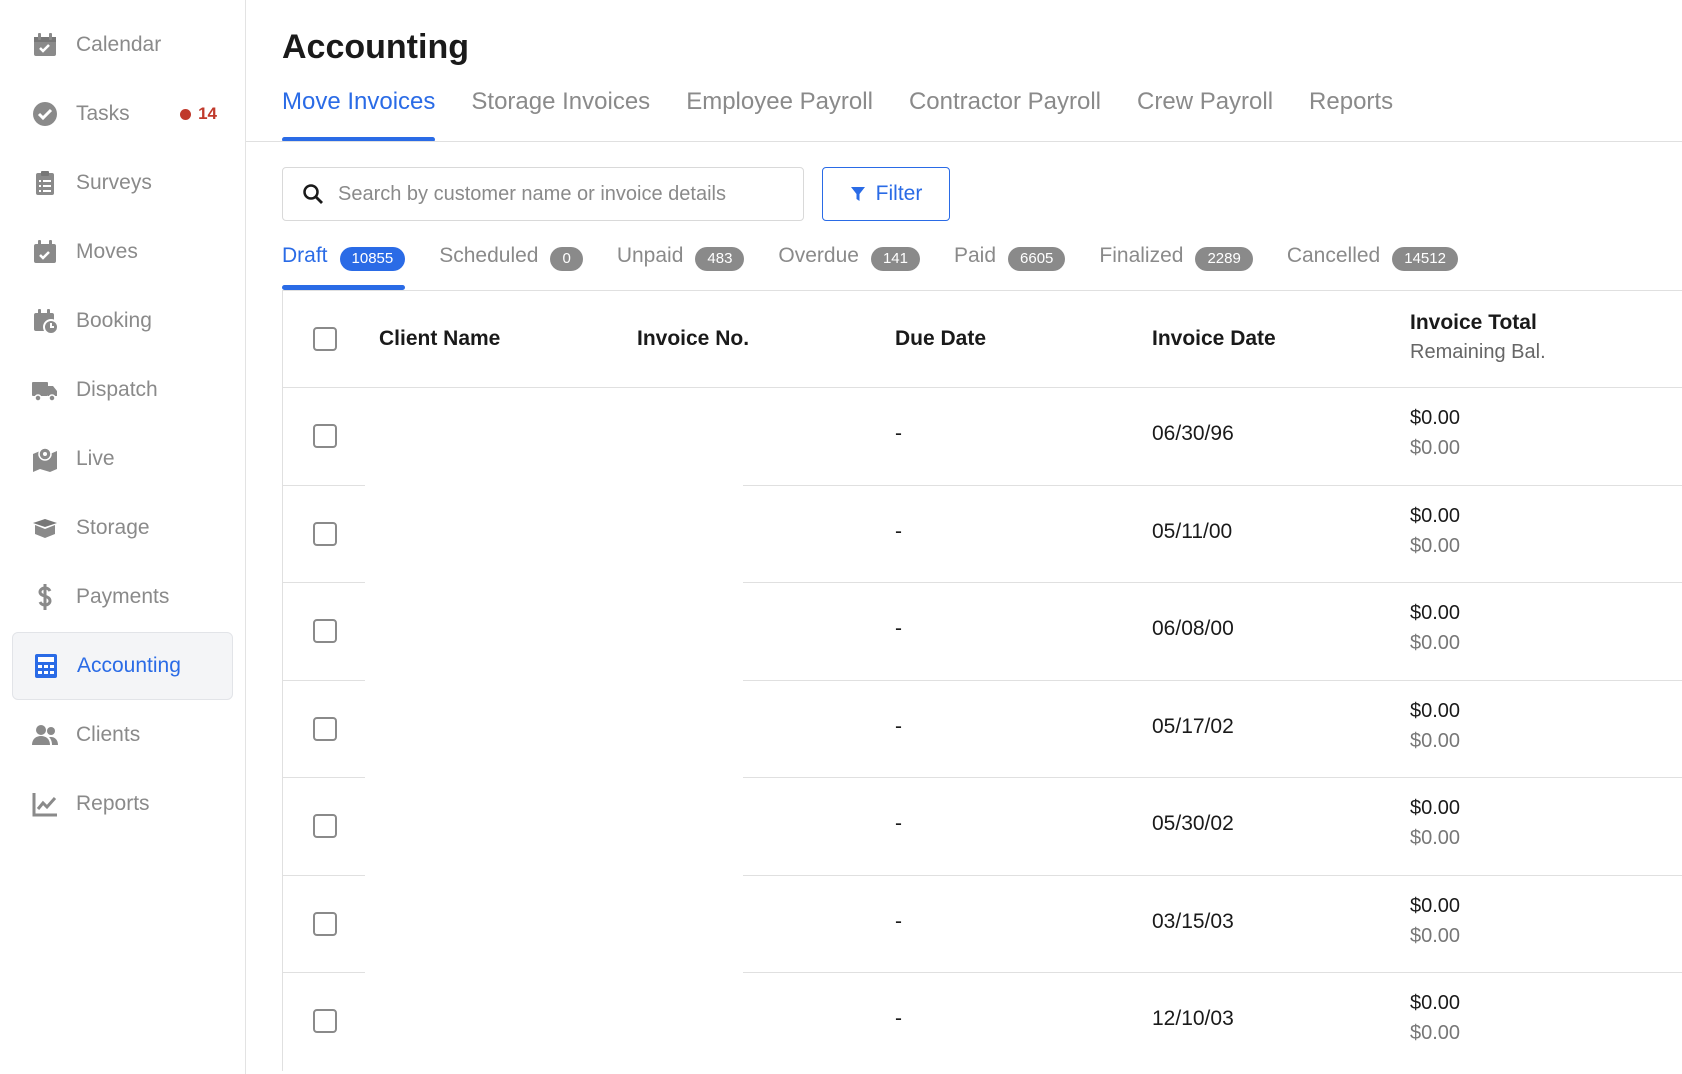  What do you see at coordinates (982, 534) in the screenshot?
I see `table-row: - 05/11/00 $0.00 $0.00` at bounding box center [982, 534].